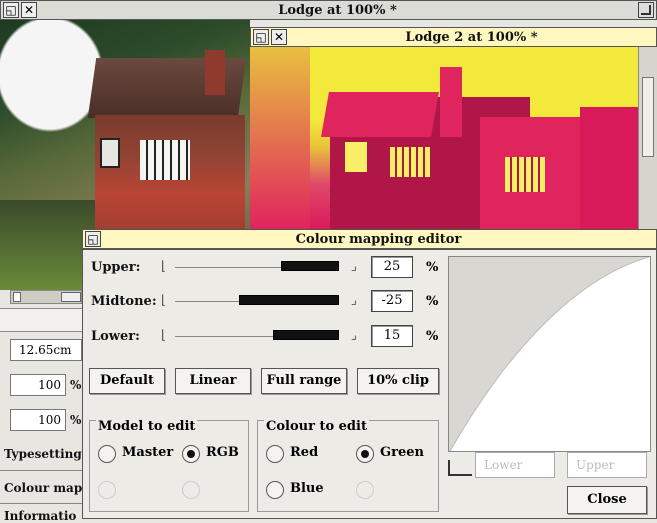  What do you see at coordinates (316, 426) in the screenshot?
I see `colour-group-title: Colour to edit` at bounding box center [316, 426].